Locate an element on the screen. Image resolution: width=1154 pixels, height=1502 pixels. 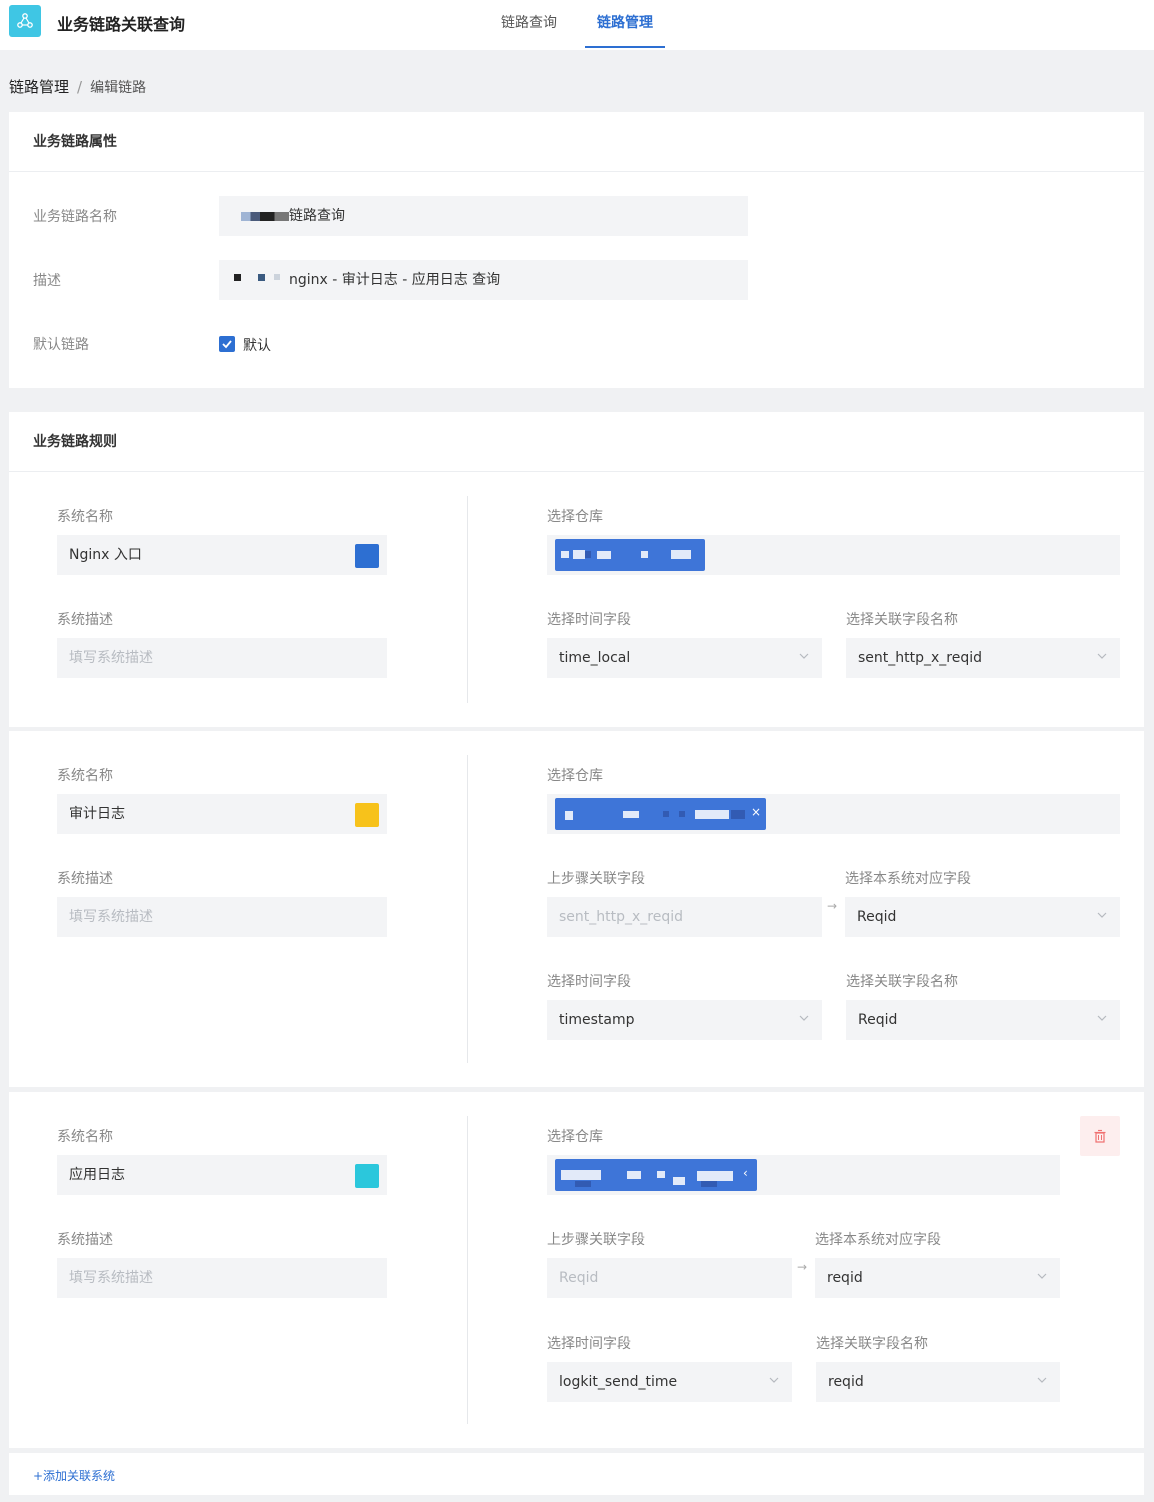
breadcrumb-current: 编辑链路 is located at coordinates (118, 88).